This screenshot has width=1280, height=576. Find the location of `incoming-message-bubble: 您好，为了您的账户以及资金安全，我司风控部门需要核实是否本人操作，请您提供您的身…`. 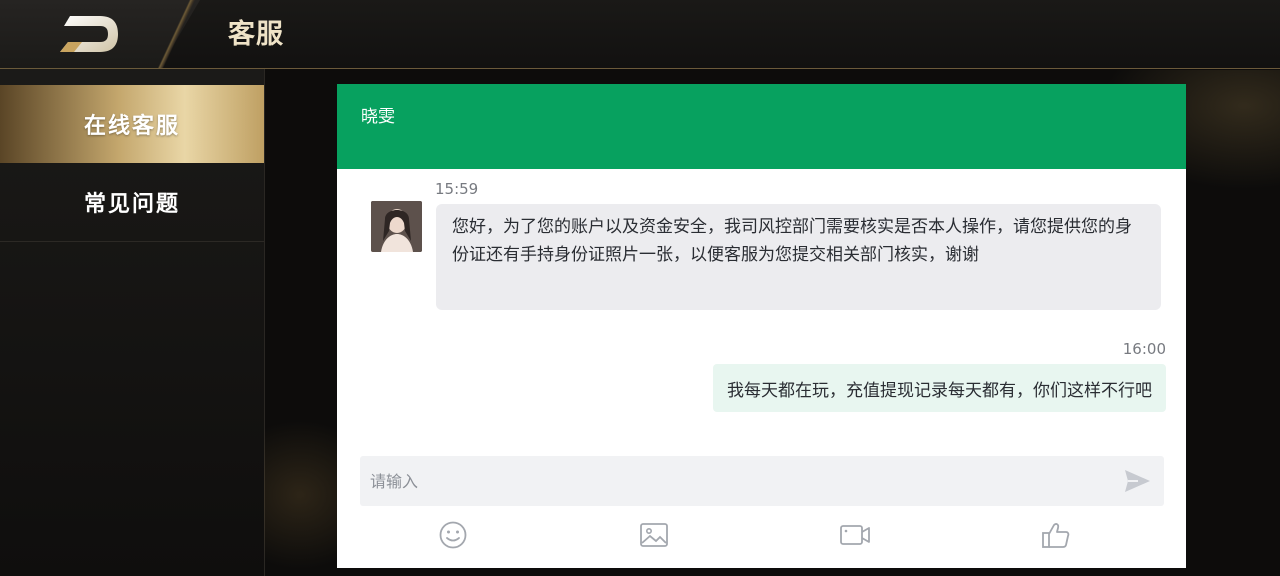

incoming-message-bubble: 您好，为了您的账户以及资金安全，我司风控部门需要核实是否本人操作，请您提供您的身… is located at coordinates (798, 257).